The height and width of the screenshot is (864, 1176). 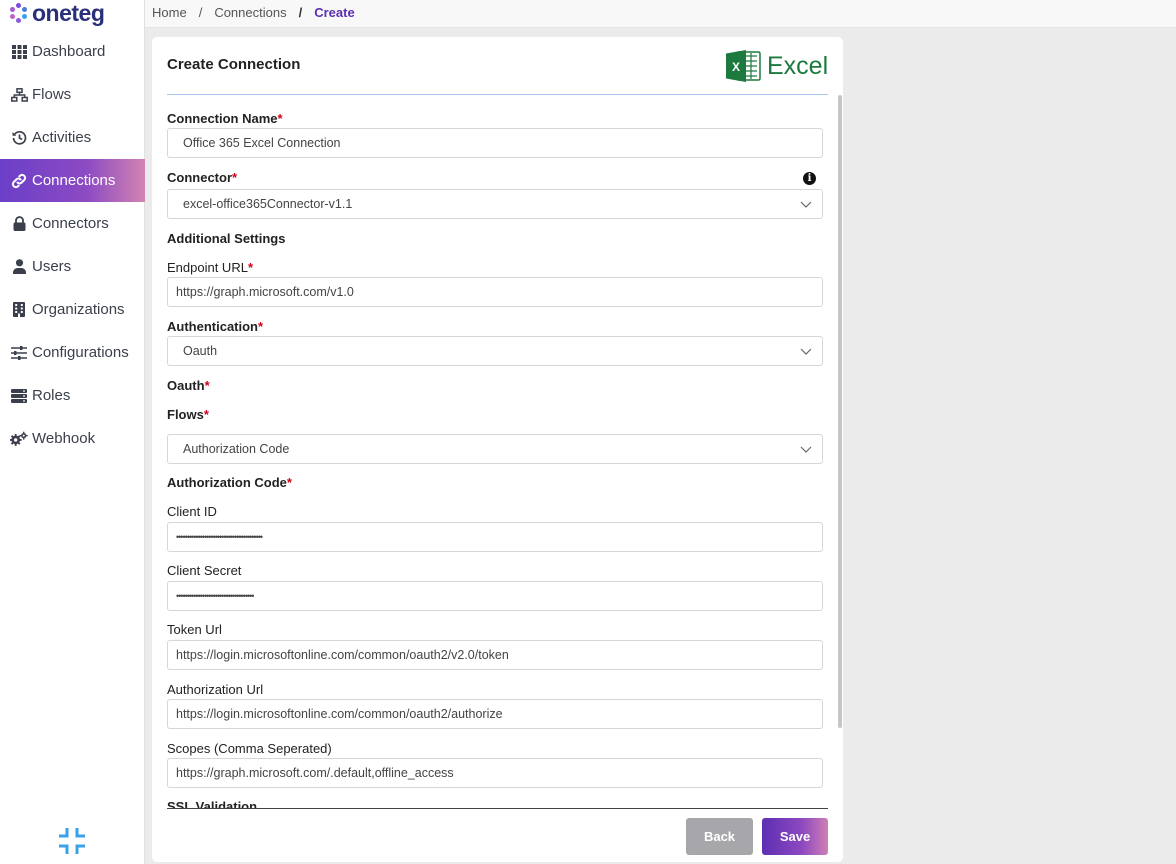 I want to click on authorization-url-label: Authorization Url, so click(x=215, y=689).